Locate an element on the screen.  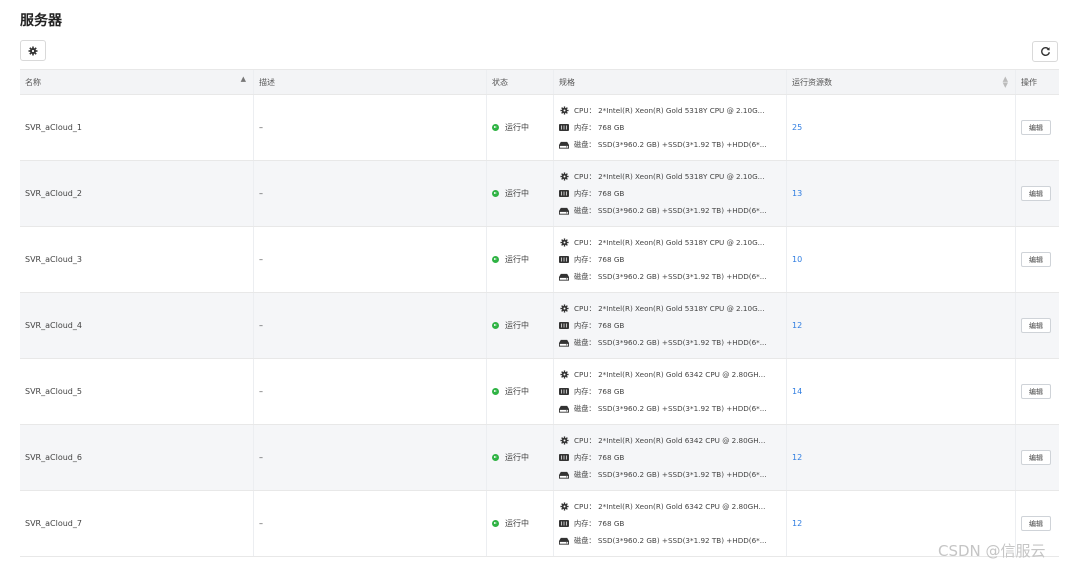
column-header-status: 状态 is located at coordinates (519, 82).